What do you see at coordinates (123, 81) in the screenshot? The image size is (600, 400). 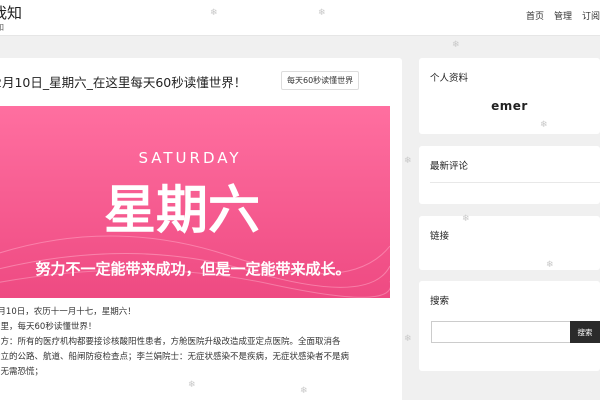 I see `post-title: 2月10日_星期六_在这里每天60秒读懂世界！` at bounding box center [123, 81].